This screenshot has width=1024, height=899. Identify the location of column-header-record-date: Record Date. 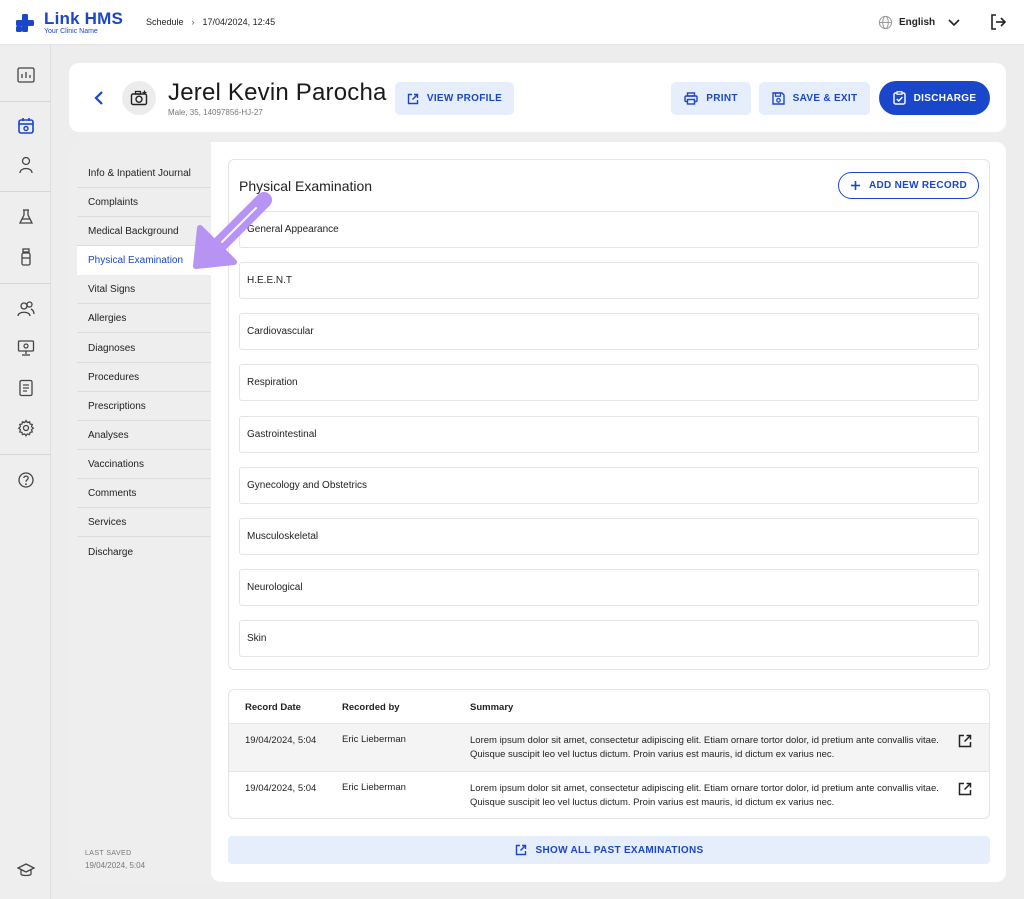
(273, 707).